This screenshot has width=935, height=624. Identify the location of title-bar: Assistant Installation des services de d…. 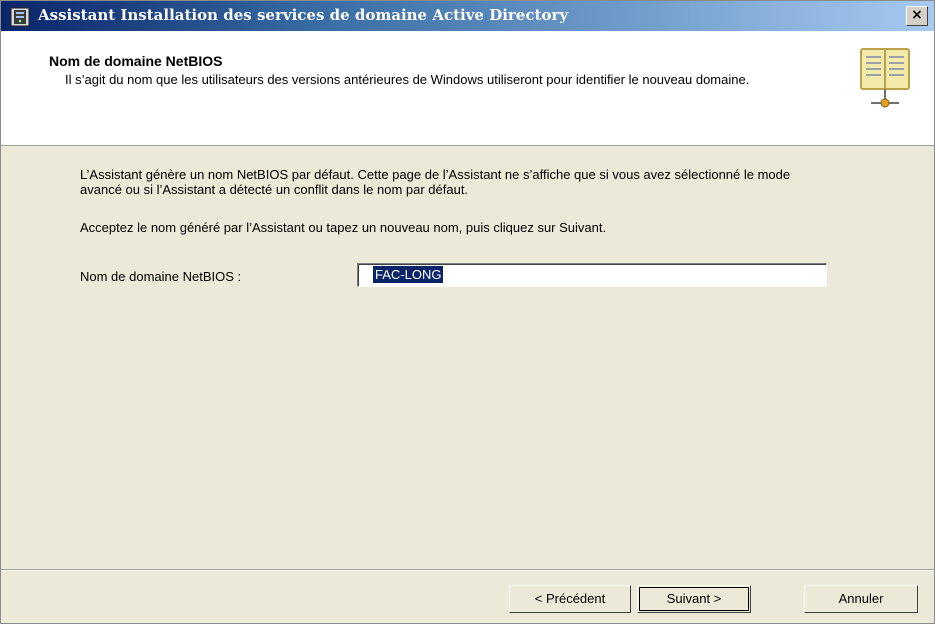
(467, 16).